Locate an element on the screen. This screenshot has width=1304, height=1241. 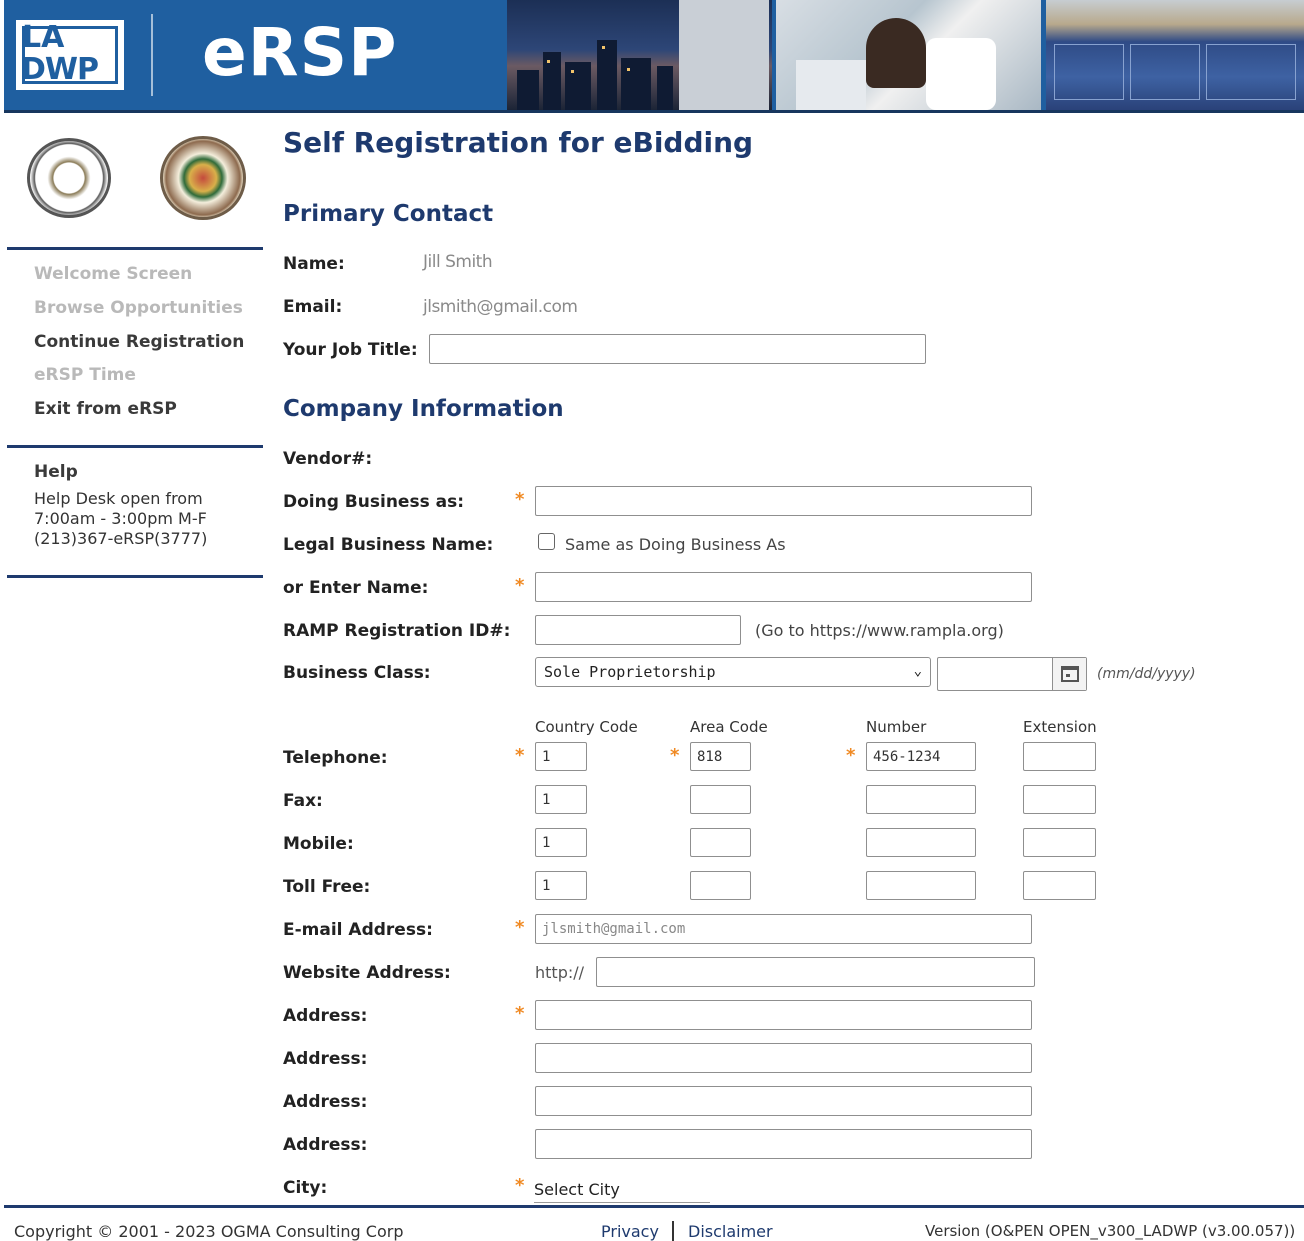
ladwp-logo: LA DWP is located at coordinates (70, 55).